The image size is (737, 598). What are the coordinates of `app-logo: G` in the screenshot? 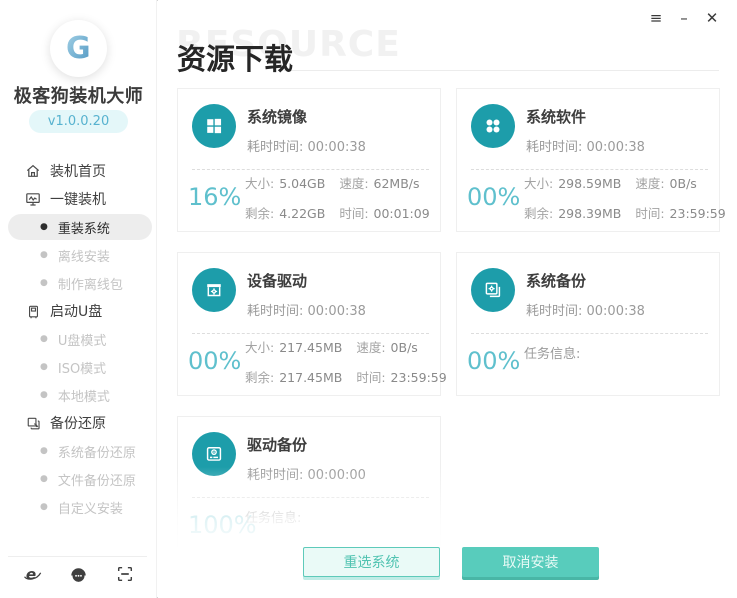 It's located at (78, 48).